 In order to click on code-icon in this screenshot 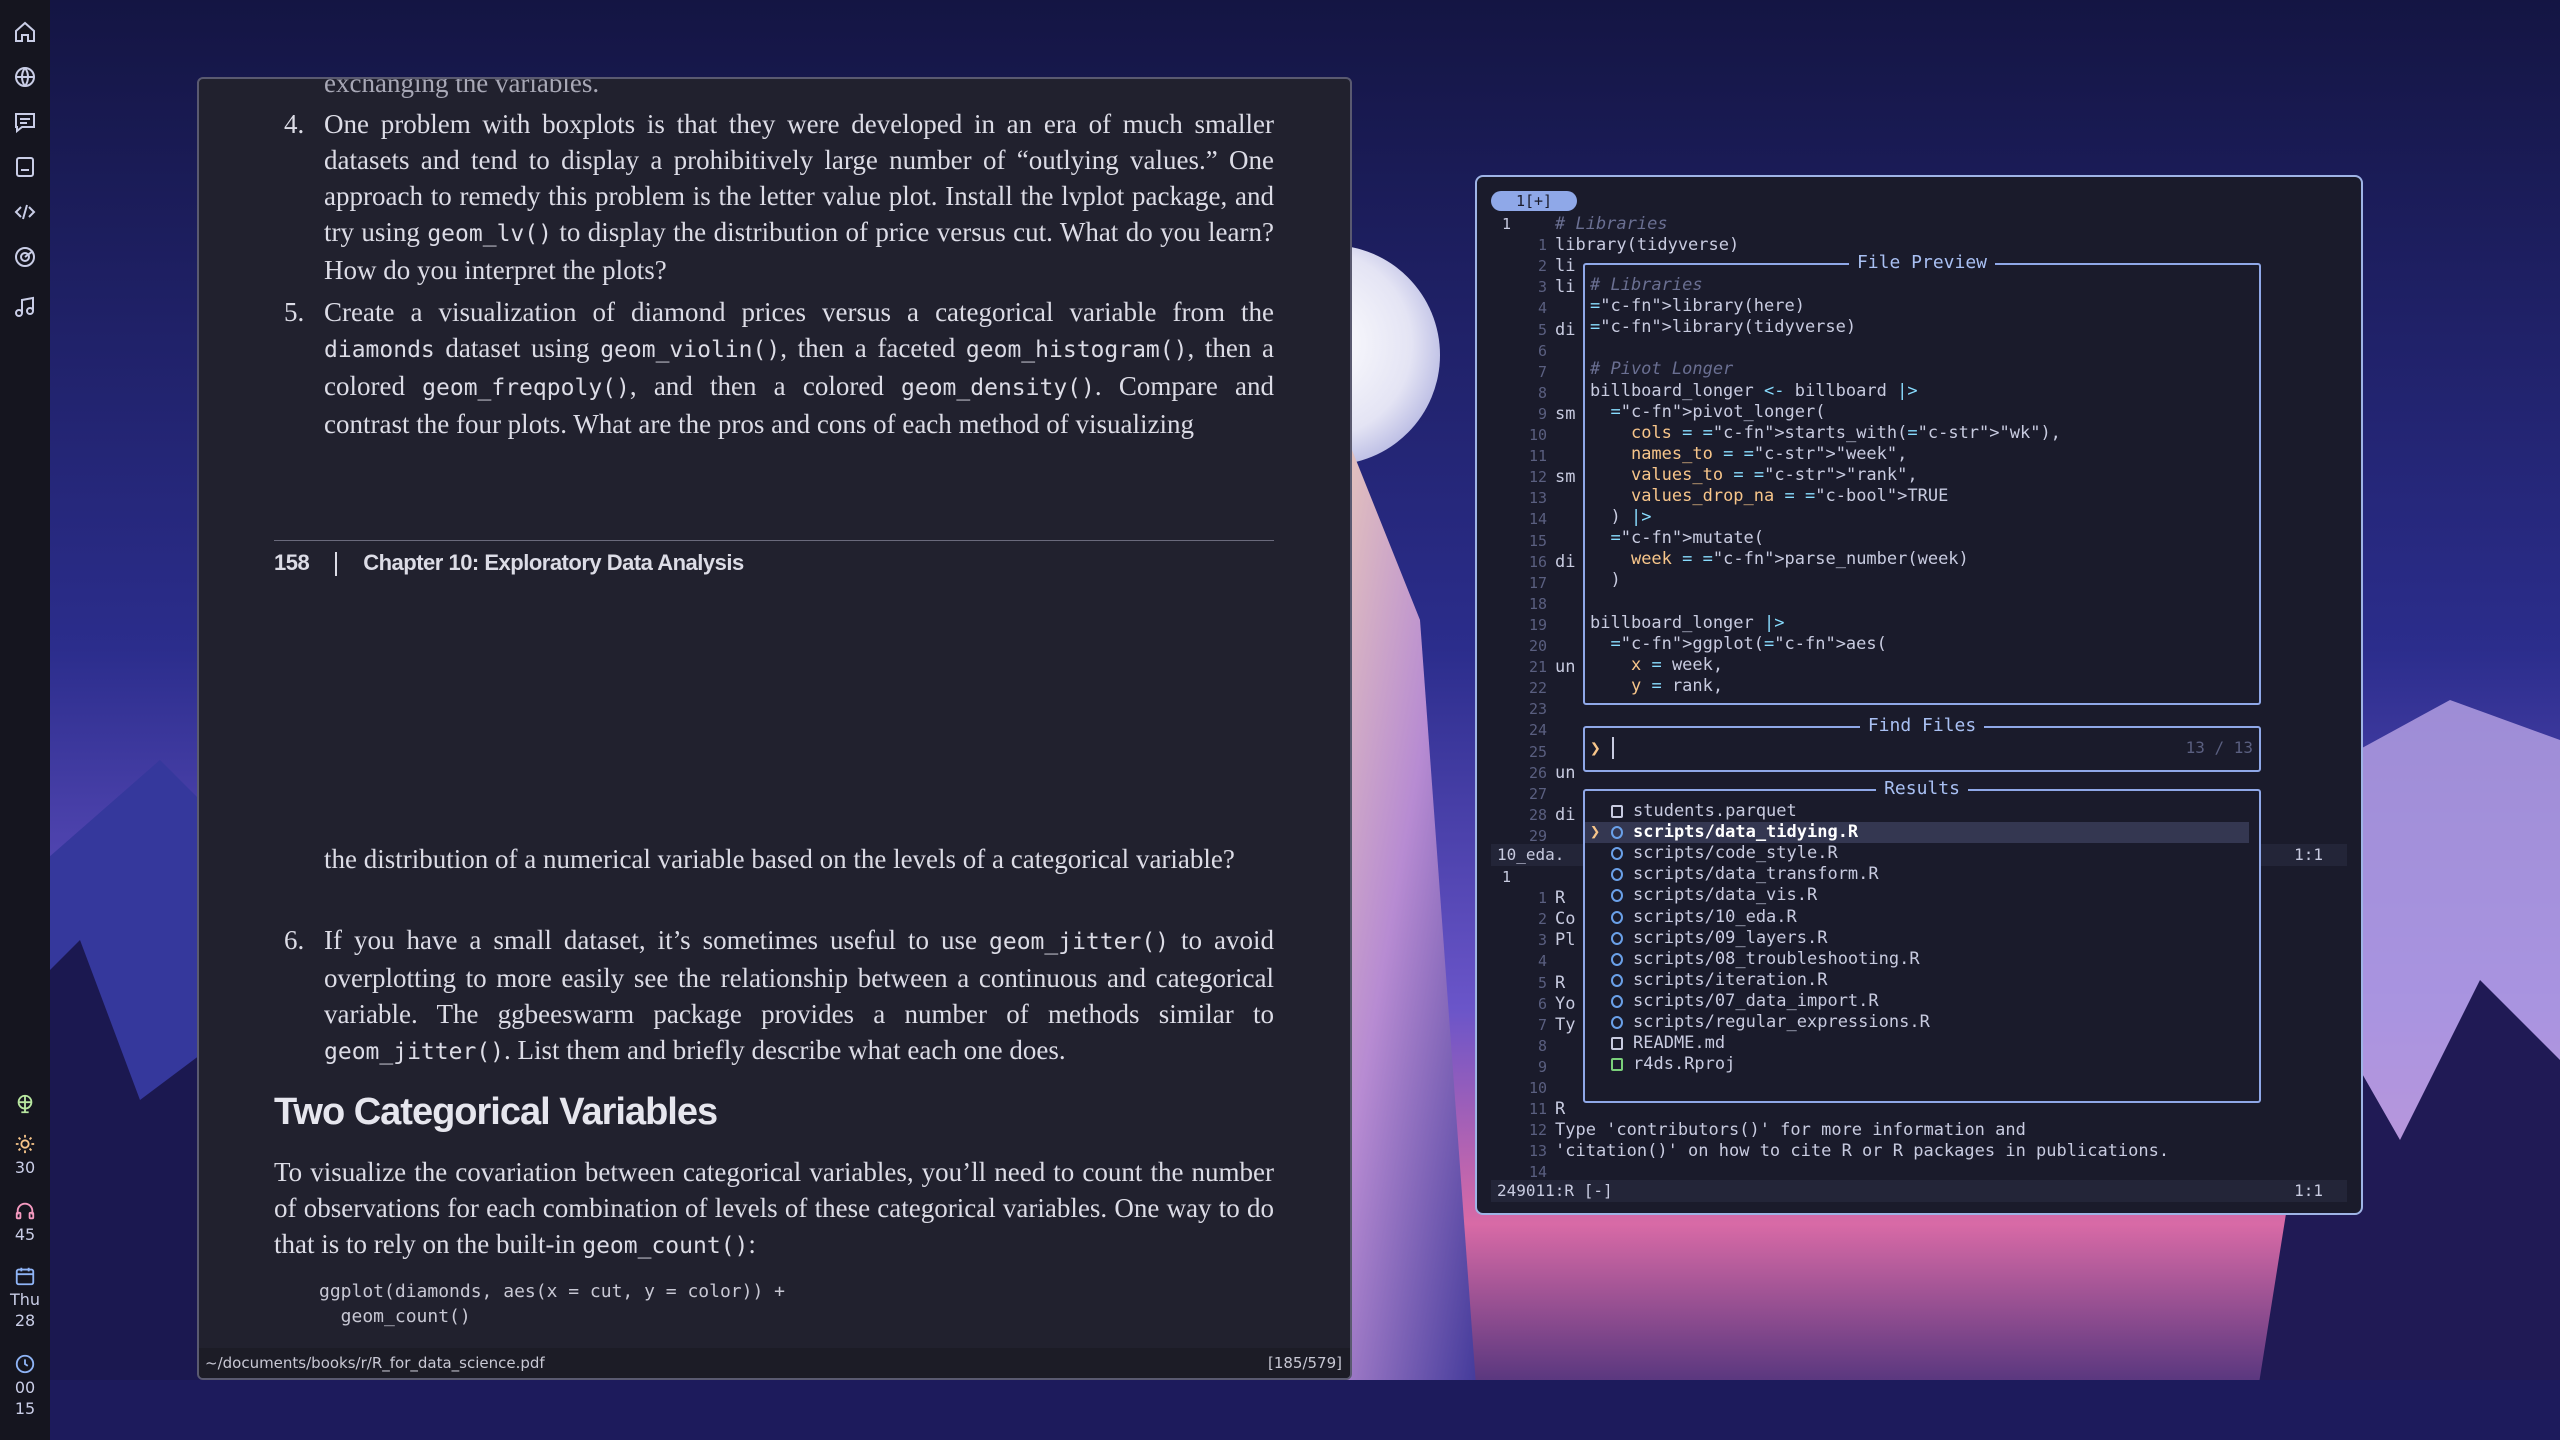, I will do `click(25, 212)`.